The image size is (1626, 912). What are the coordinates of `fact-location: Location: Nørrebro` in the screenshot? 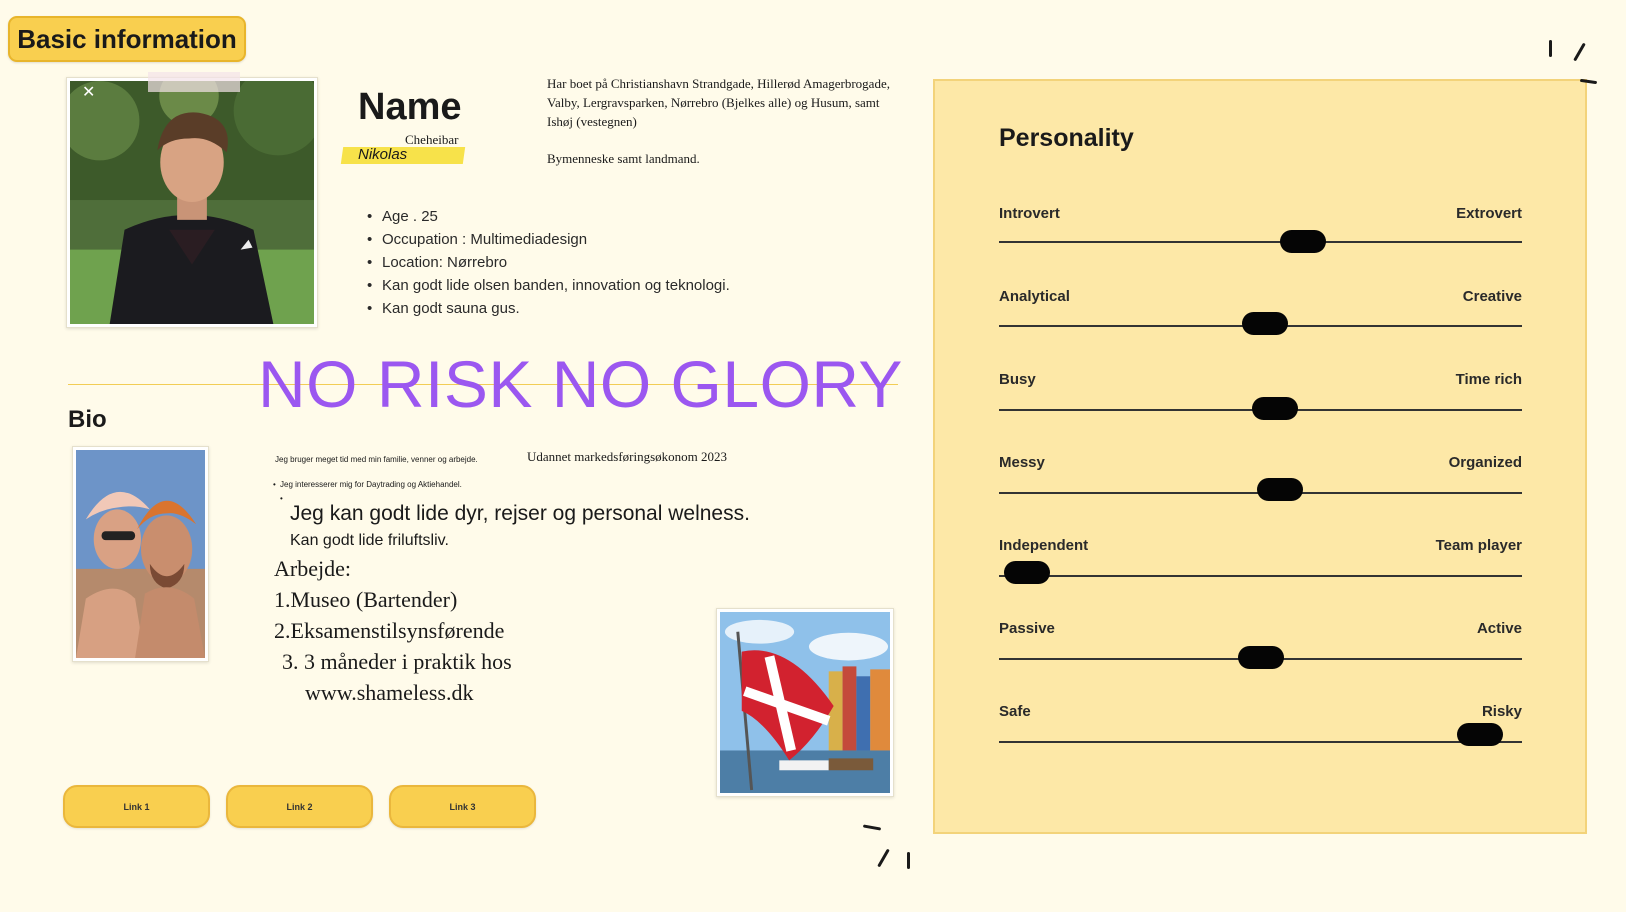 It's located at (545, 262).